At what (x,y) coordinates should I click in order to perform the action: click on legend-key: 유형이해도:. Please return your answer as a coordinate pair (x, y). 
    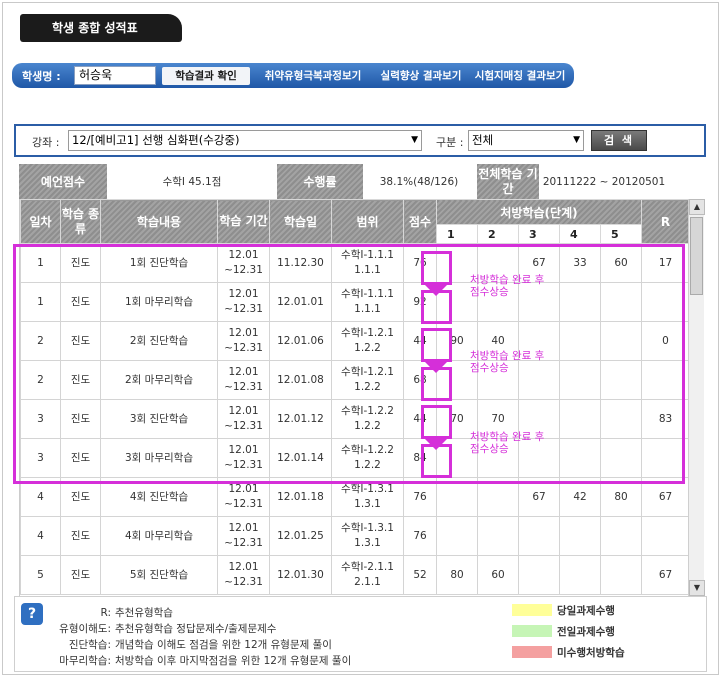
    Looking at the image, I should click on (85, 629).